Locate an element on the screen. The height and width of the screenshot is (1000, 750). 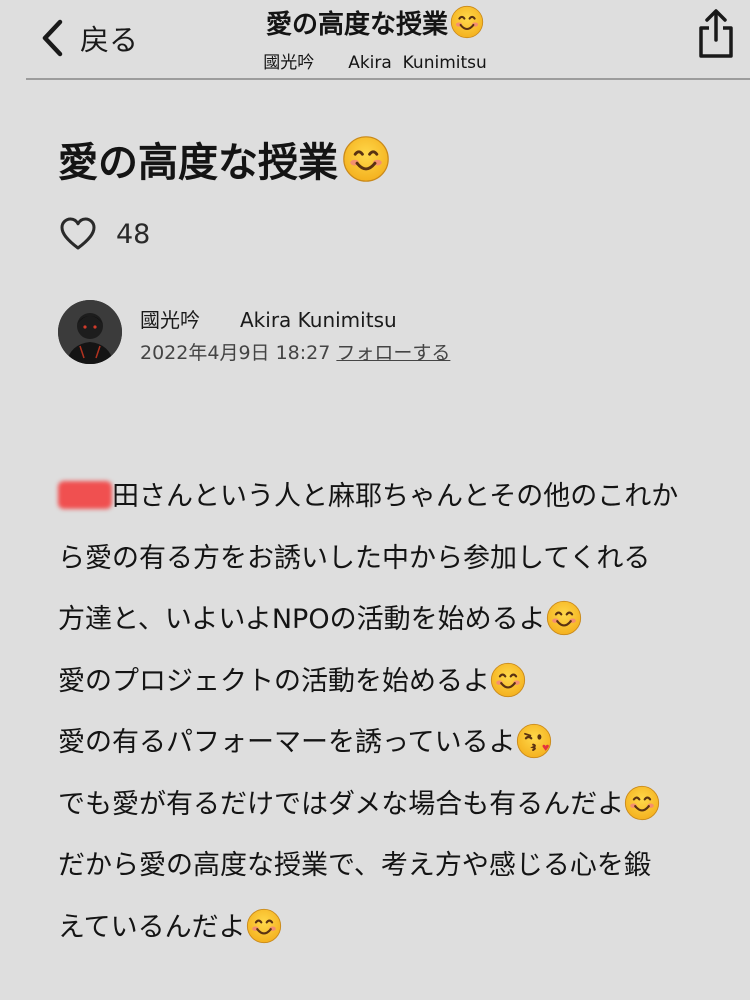
nav-title-text: 愛の高度な授業 is located at coordinates (356, 25).